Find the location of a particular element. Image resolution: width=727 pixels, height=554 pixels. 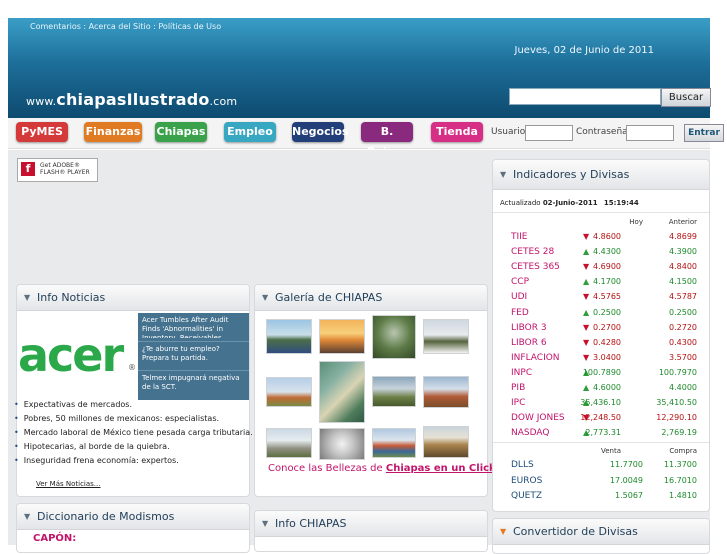

indicators-panel-title: ▼ Indicadores y Divisas is located at coordinates (601, 175).